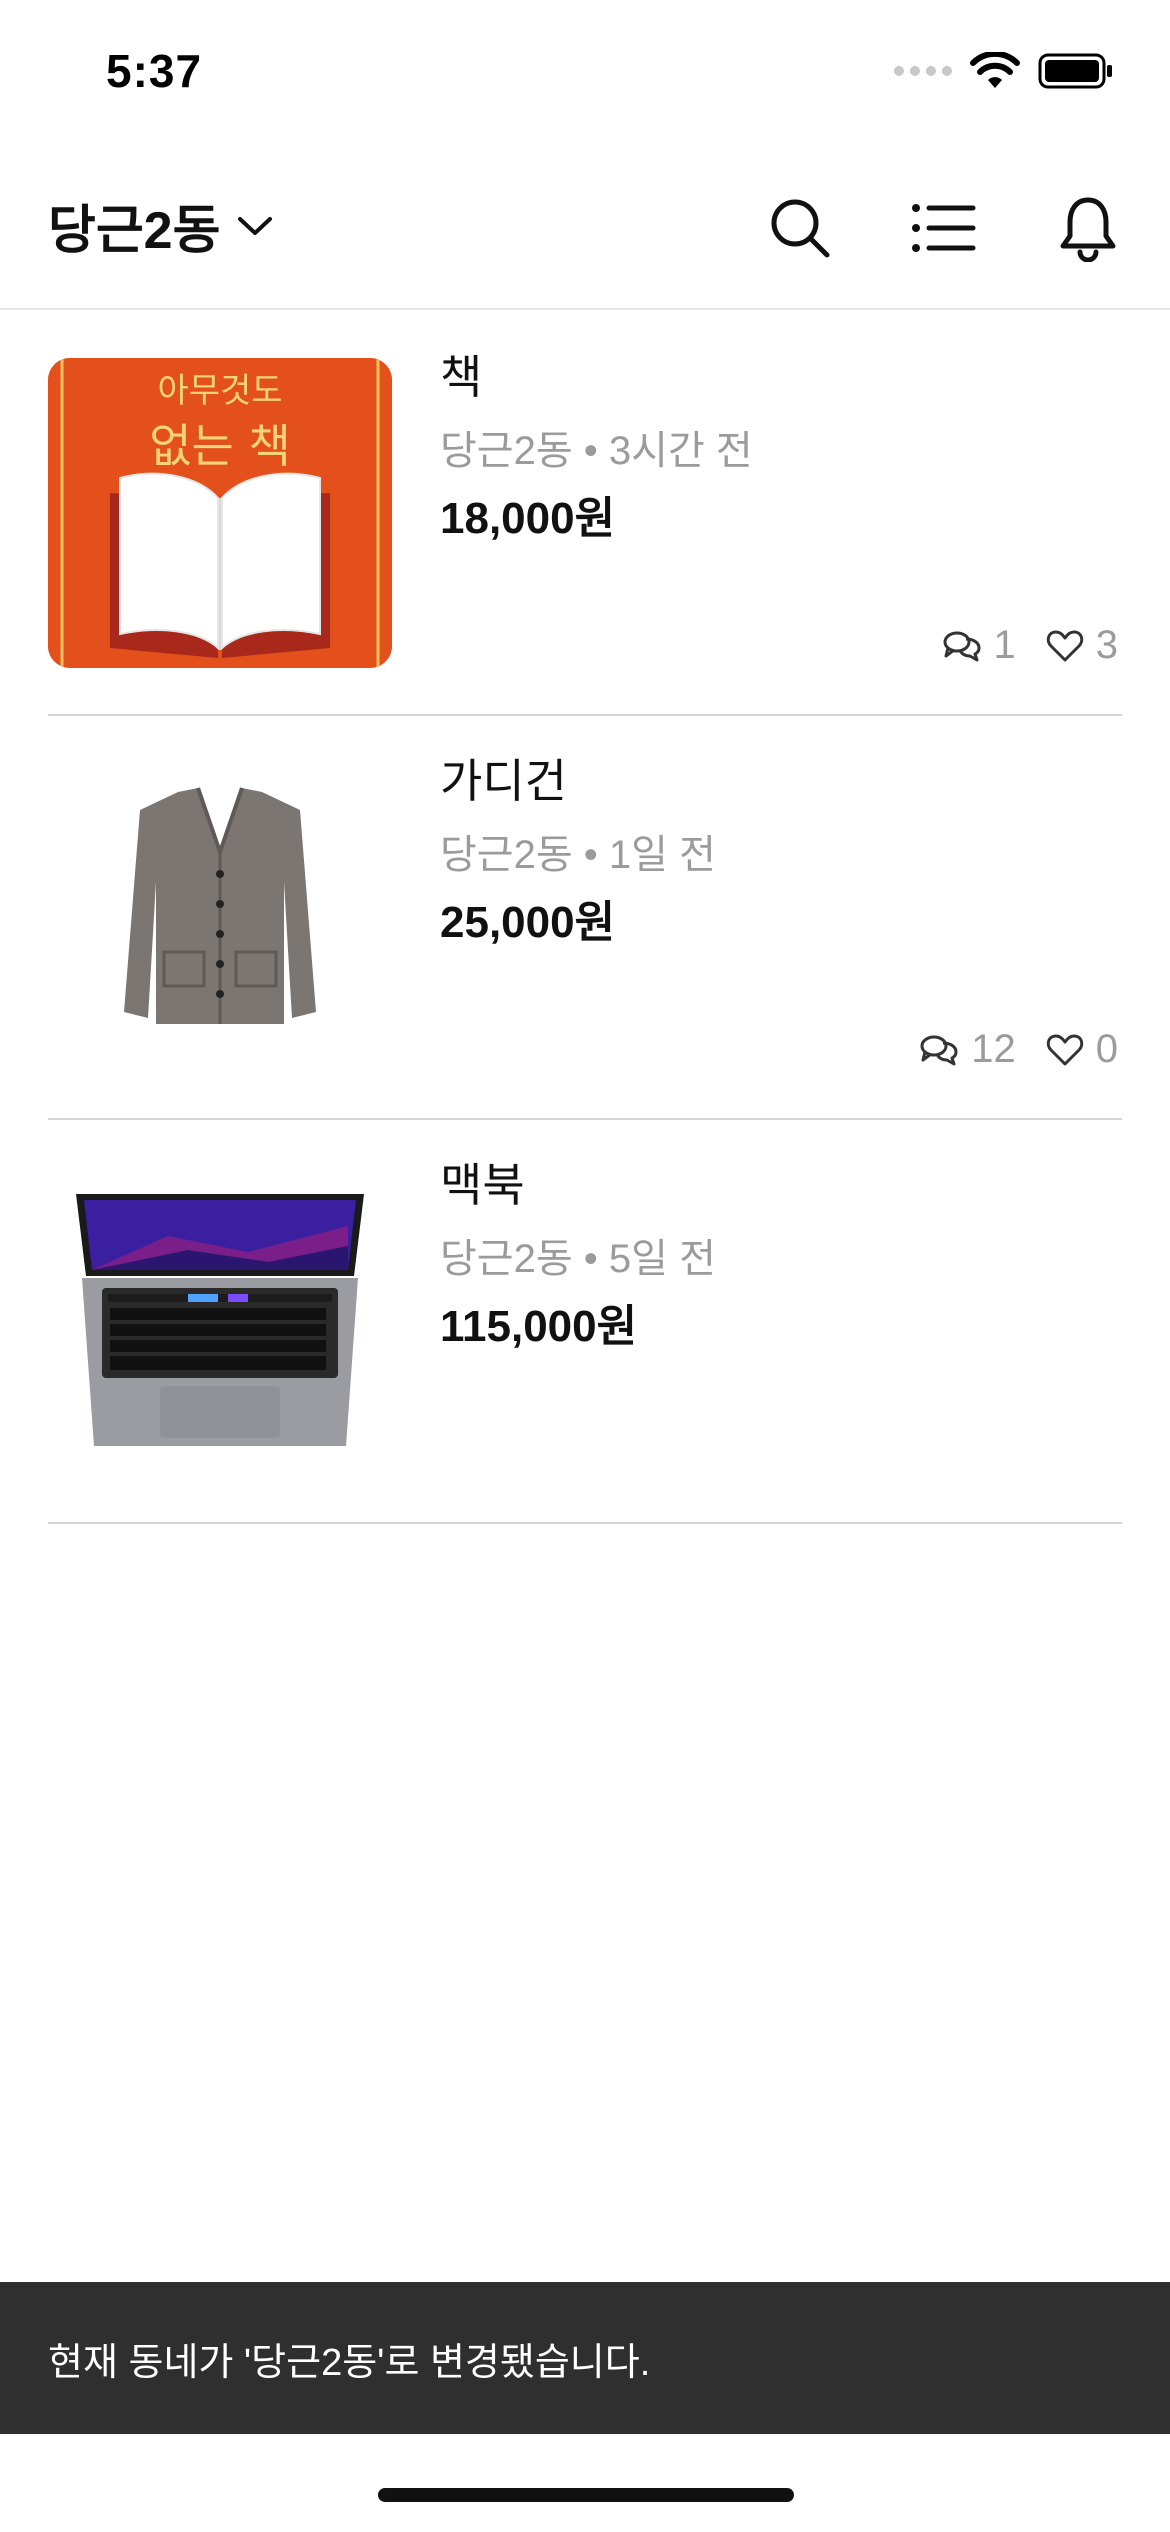  What do you see at coordinates (349, 2362) in the screenshot?
I see `toast-message: 현재 동네가 '당근2동'로 변경됐습니다.` at bounding box center [349, 2362].